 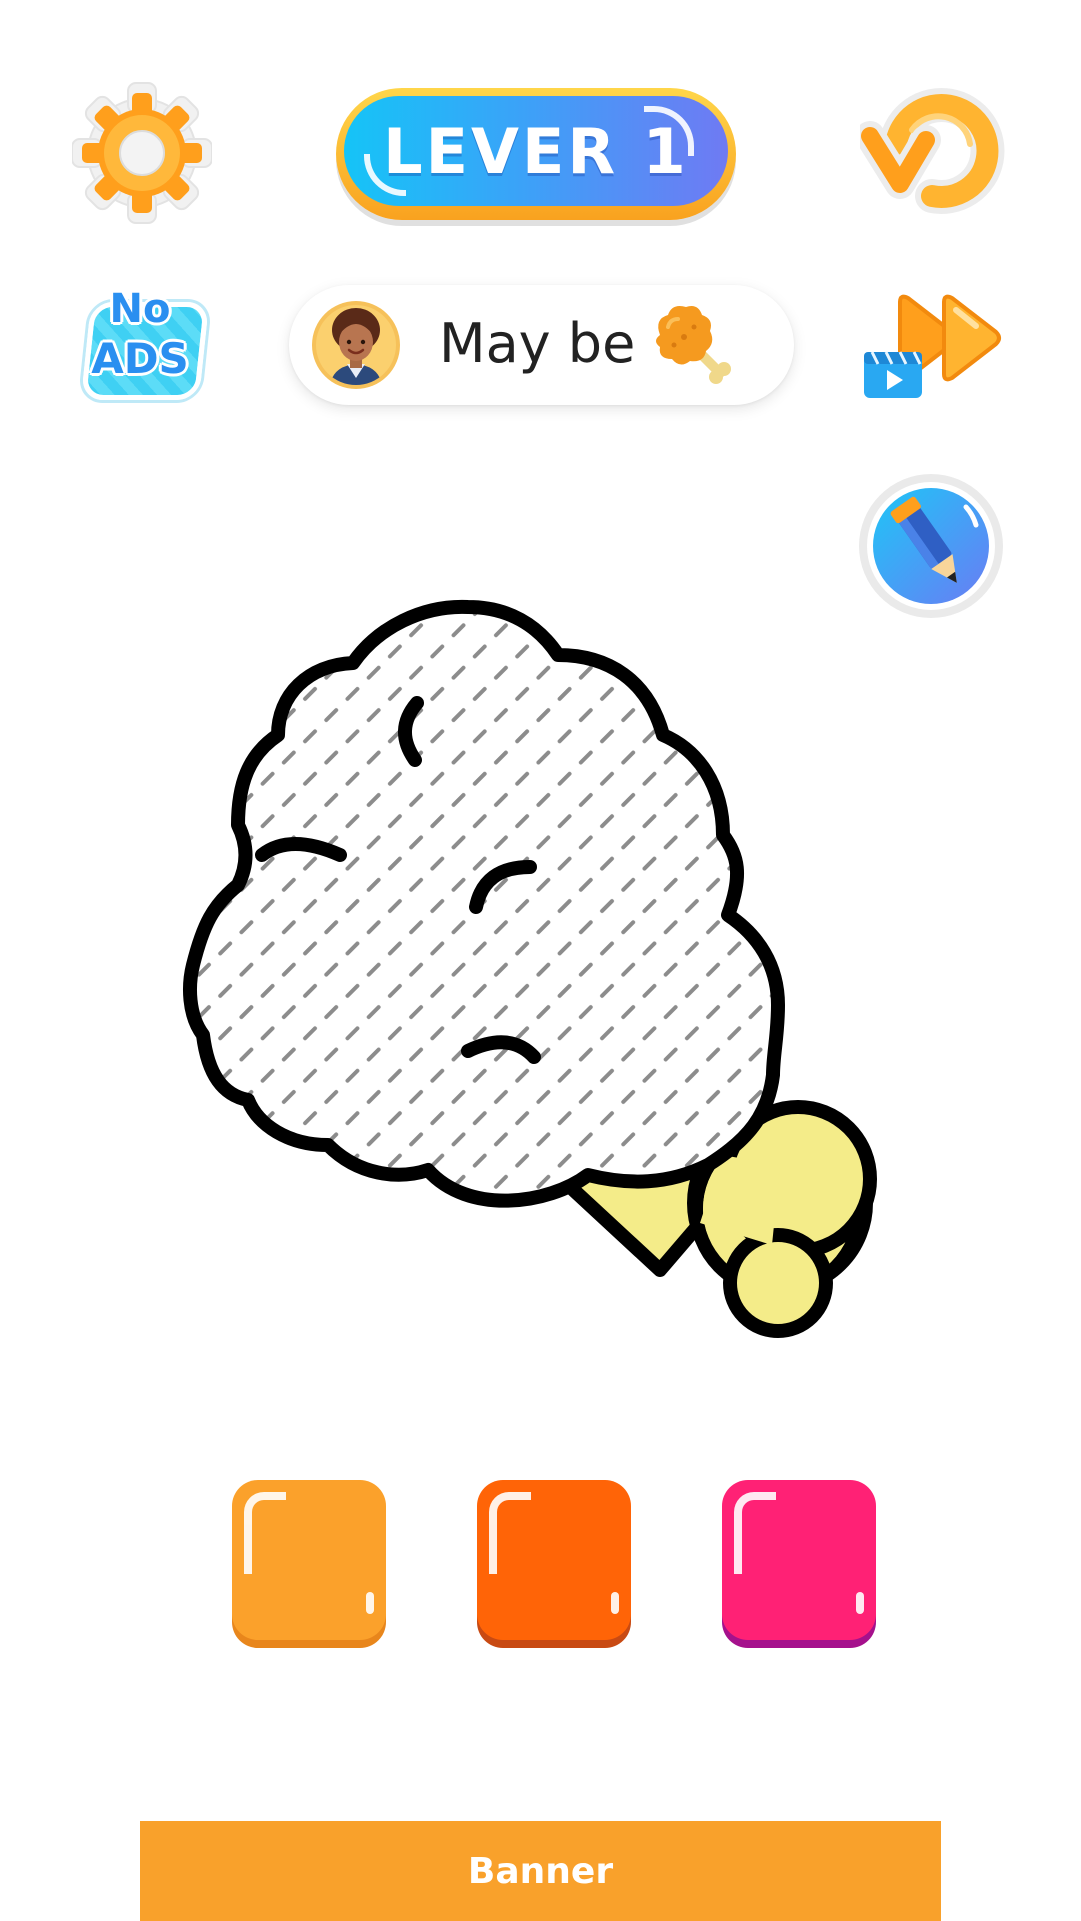 What do you see at coordinates (536, 151) in the screenshot?
I see `level-label: LEVER 1` at bounding box center [536, 151].